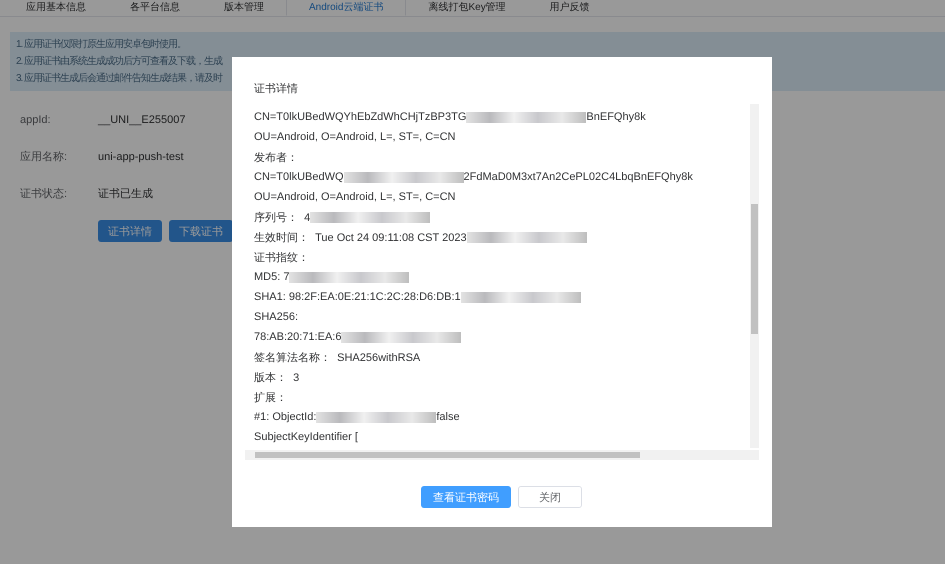  Describe the element at coordinates (276, 317) in the screenshot. I see `detail-text: SHA256:` at that location.